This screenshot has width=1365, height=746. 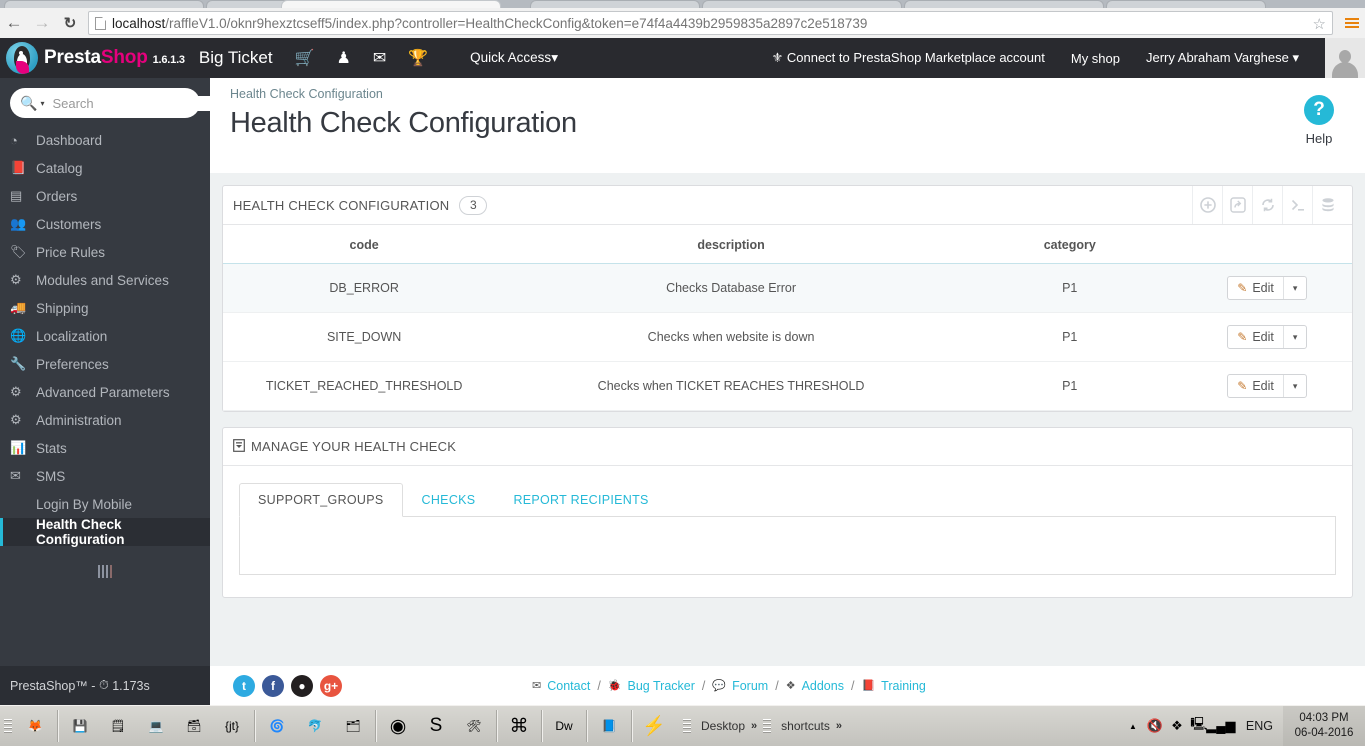 What do you see at coordinates (244, 685) in the screenshot?
I see `twitter-icon: t` at bounding box center [244, 685].